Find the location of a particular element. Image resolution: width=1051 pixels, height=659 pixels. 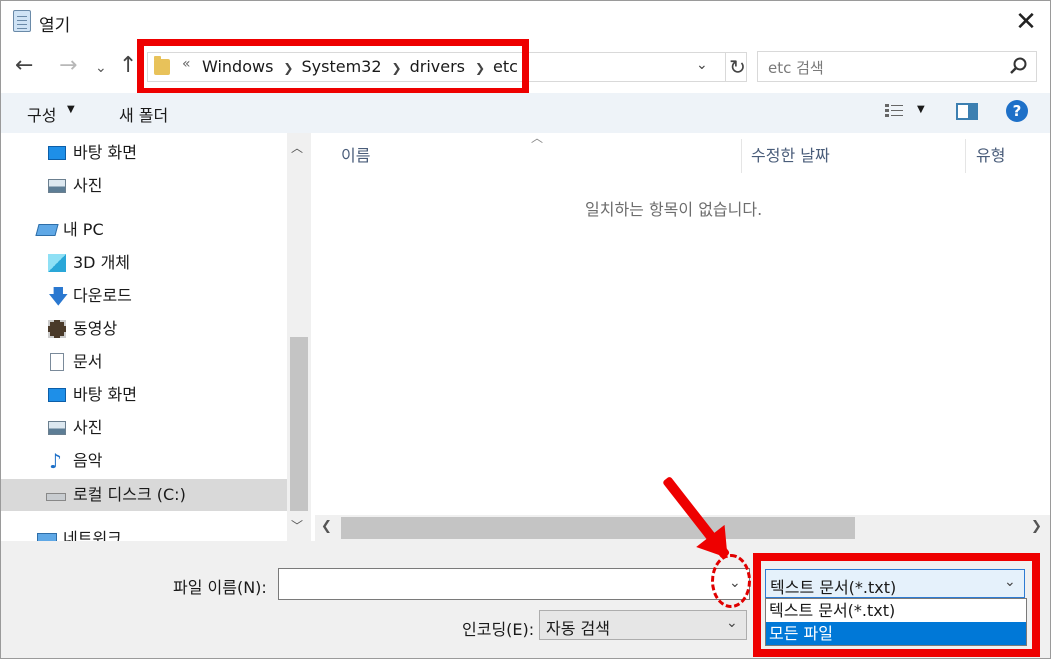

scroll-up-arrow-icon: ︿ is located at coordinates (297, 147).